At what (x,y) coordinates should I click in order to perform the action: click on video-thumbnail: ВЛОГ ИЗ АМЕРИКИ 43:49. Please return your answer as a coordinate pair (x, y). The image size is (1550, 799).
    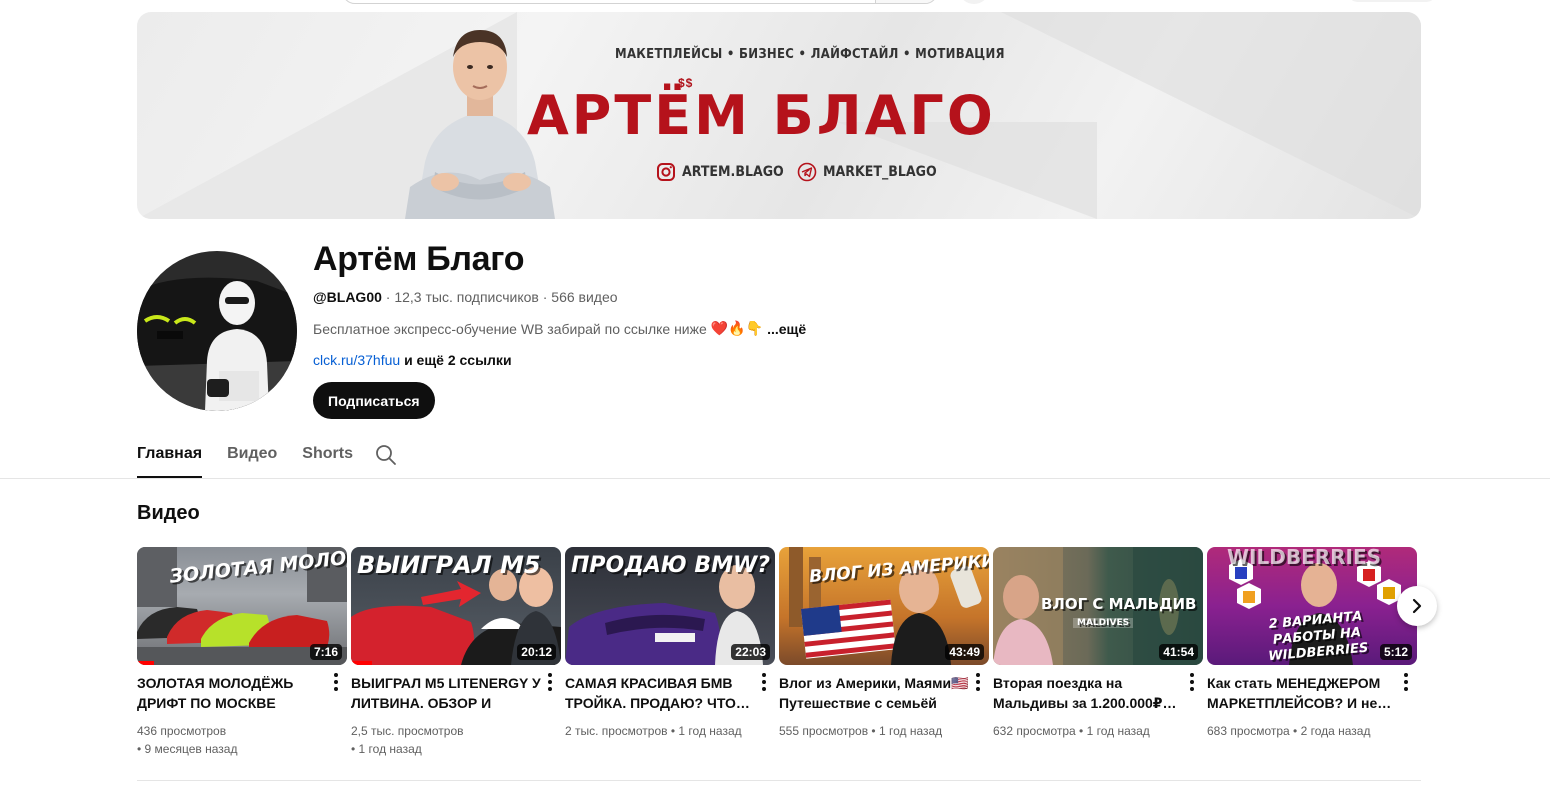
    Looking at the image, I should click on (884, 606).